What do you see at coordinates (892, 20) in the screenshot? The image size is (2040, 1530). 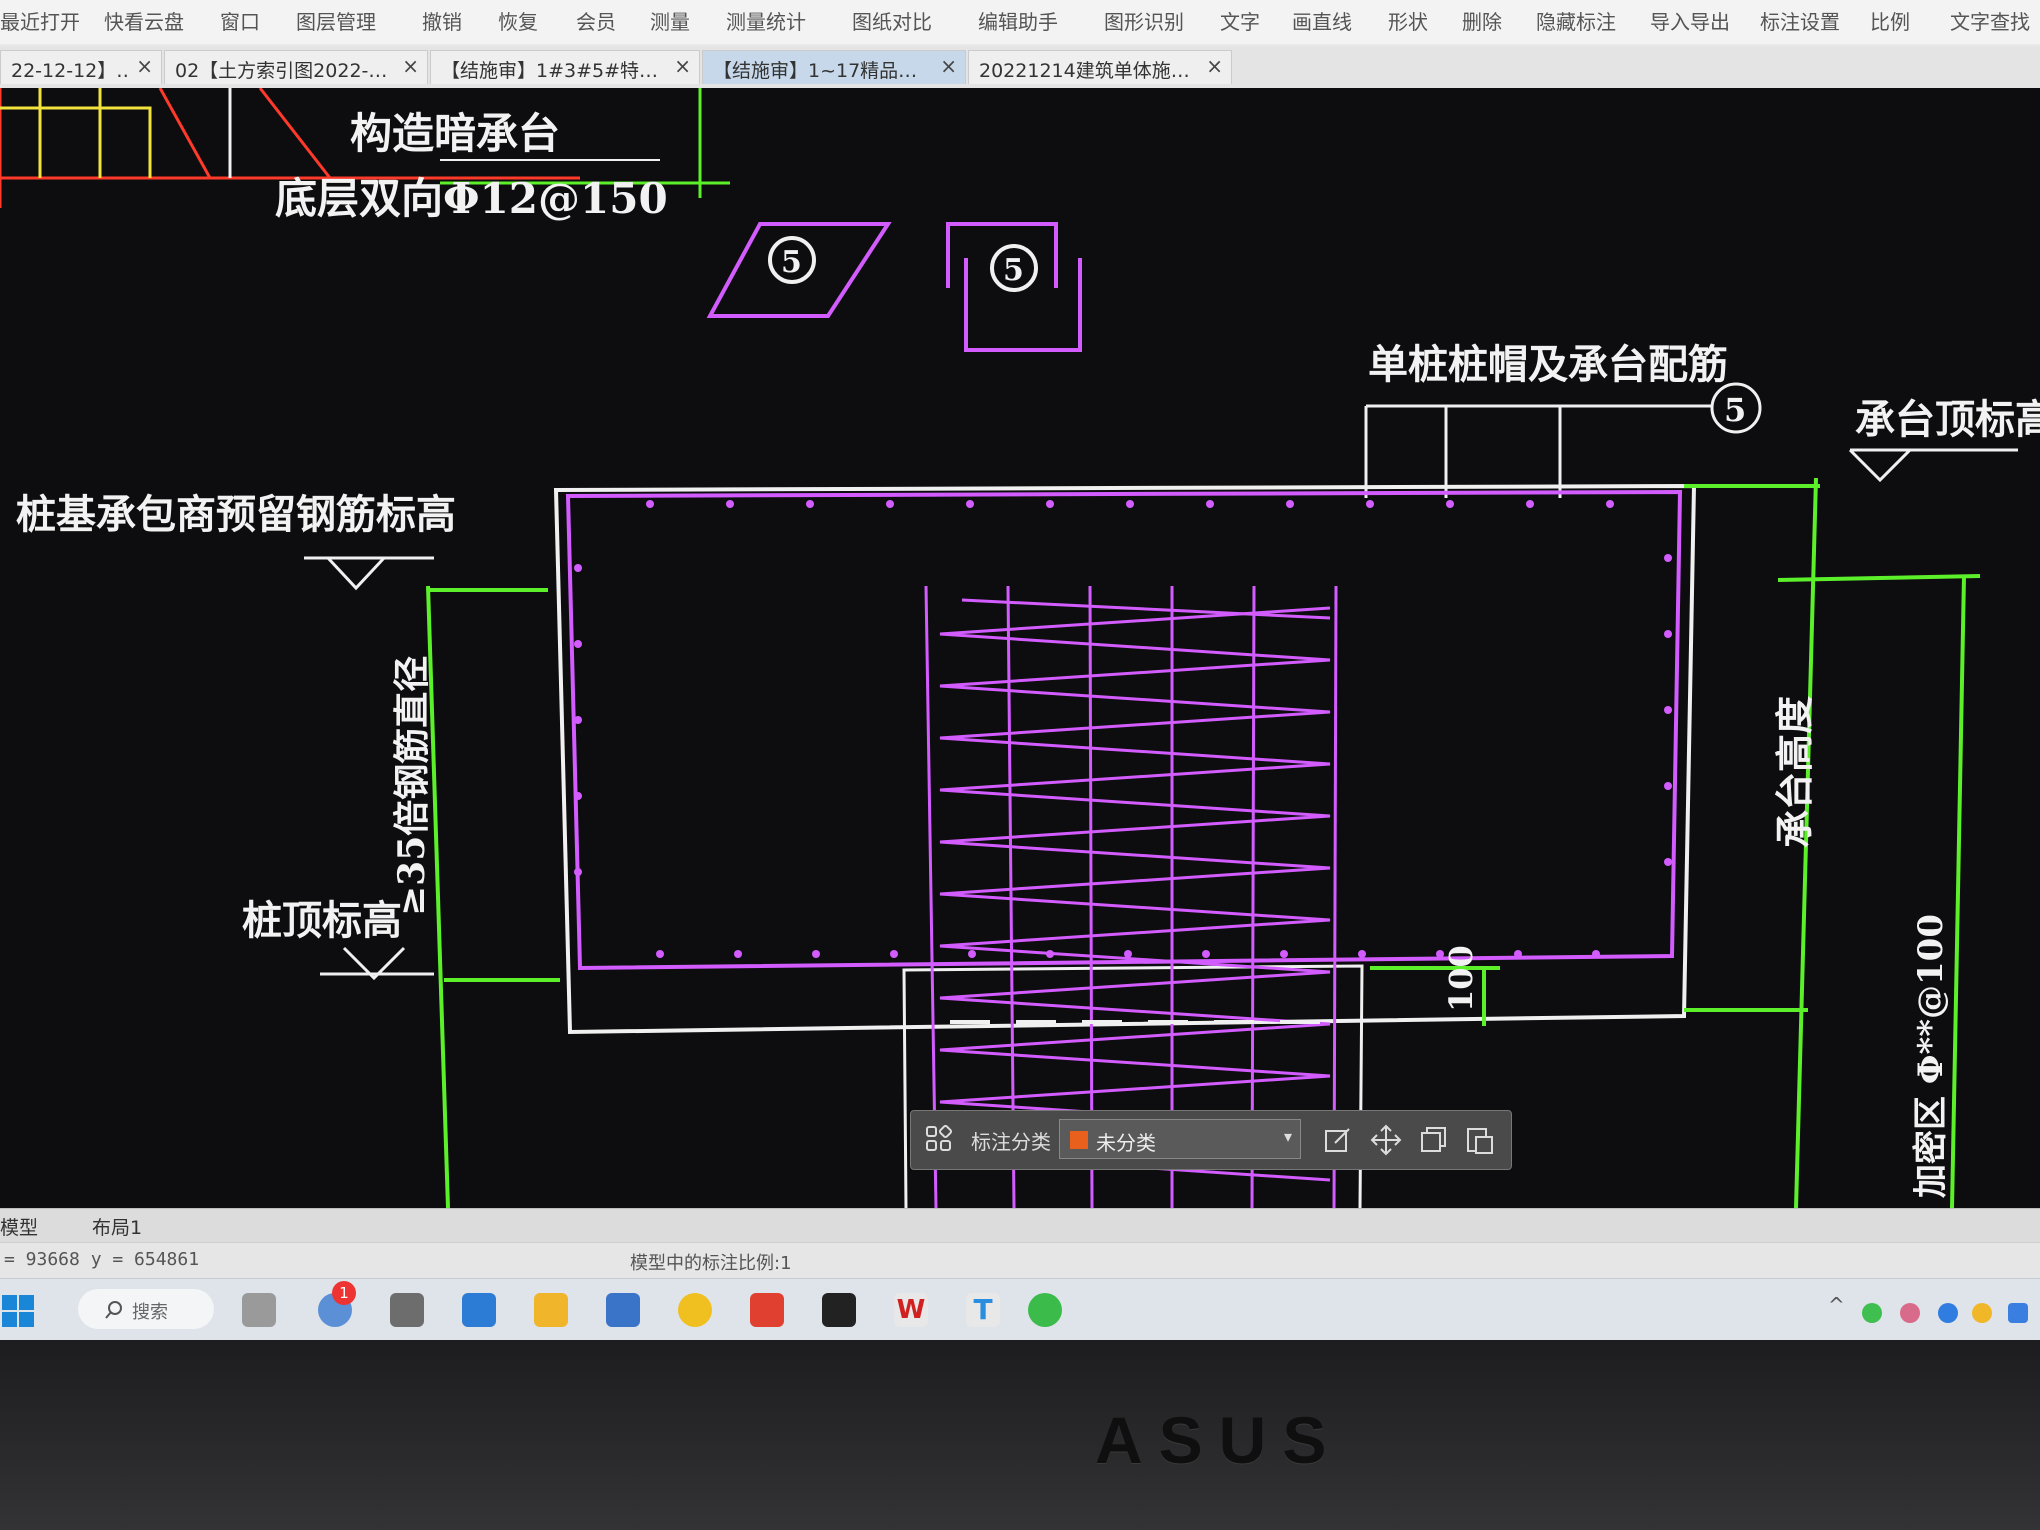 I see `toolbar-compare: 图纸对比` at bounding box center [892, 20].